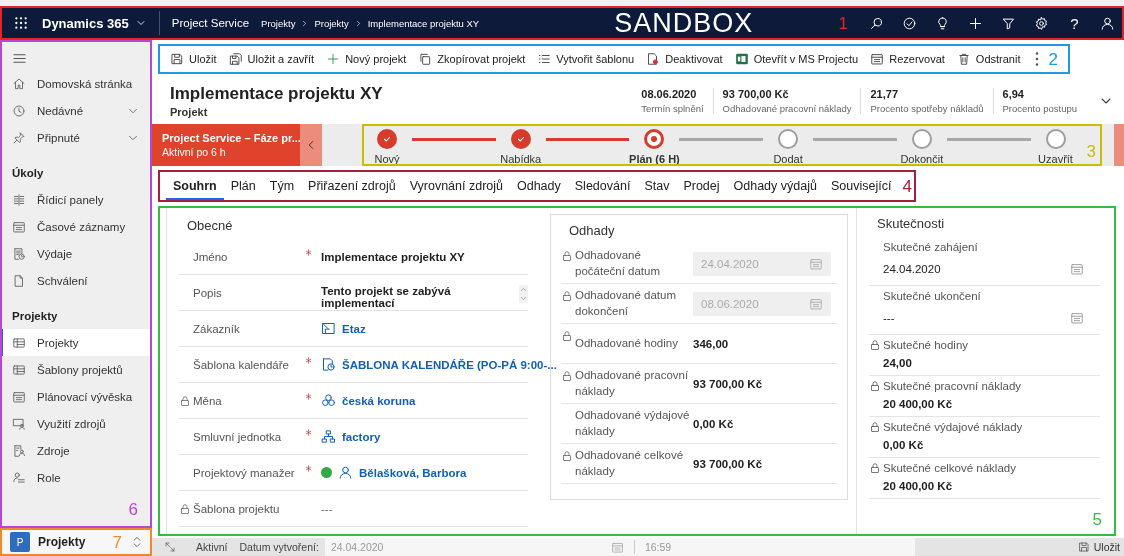 The width and height of the screenshot is (1124, 556). I want to click on field-value: 0,00 Kč, so click(714, 423).